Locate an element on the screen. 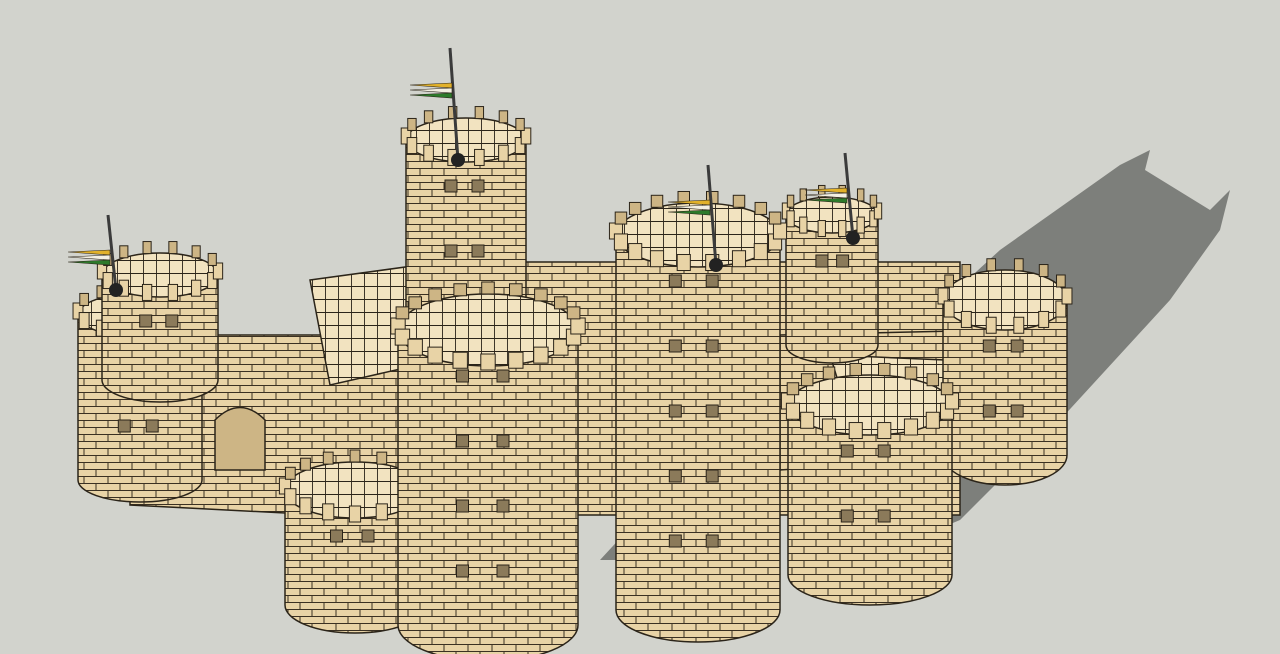 The image size is (1280, 654). tower-center-left-big-body is located at coordinates (488, 491).